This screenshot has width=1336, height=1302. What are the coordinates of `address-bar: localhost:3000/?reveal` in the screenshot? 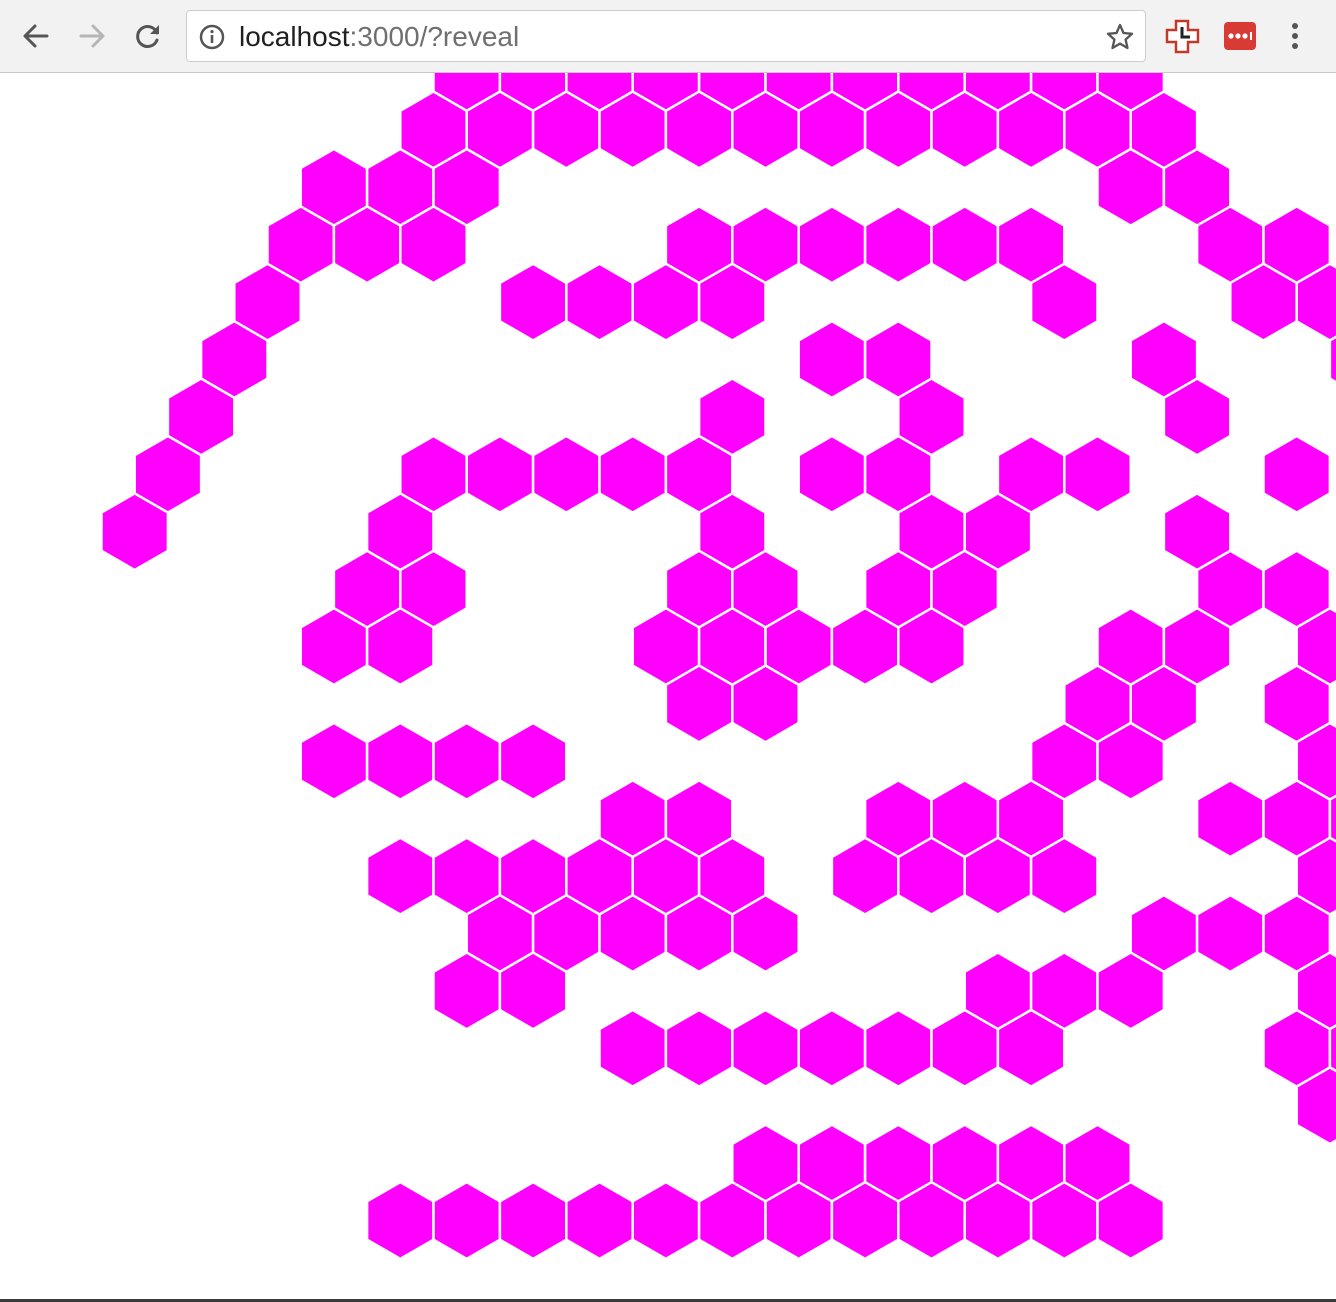 It's located at (666, 36).